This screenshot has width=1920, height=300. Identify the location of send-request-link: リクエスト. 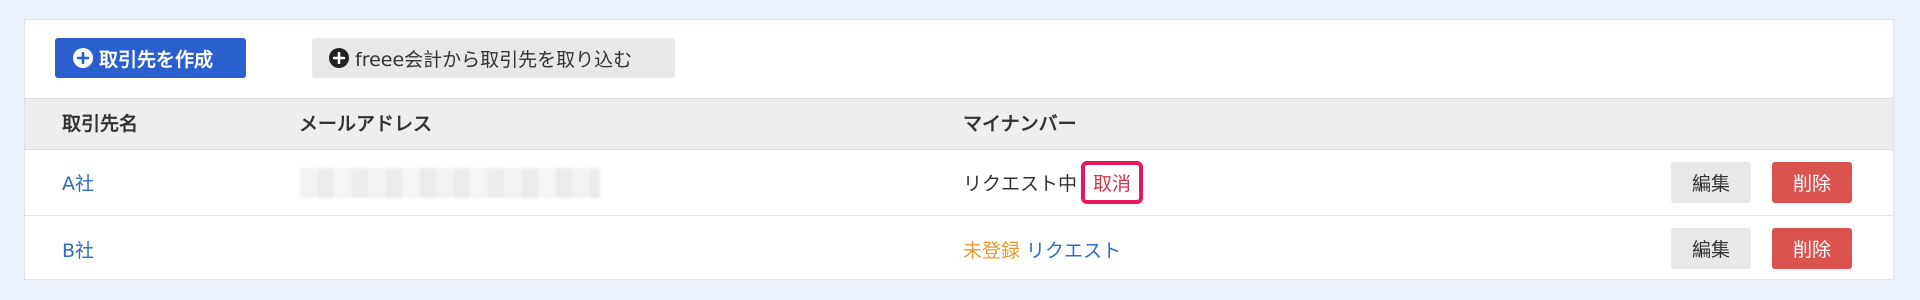
(1073, 249).